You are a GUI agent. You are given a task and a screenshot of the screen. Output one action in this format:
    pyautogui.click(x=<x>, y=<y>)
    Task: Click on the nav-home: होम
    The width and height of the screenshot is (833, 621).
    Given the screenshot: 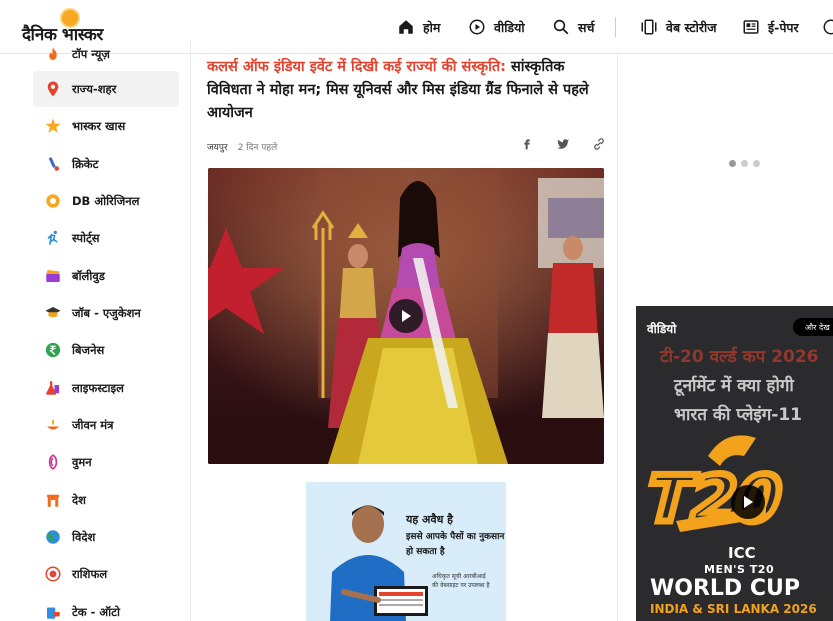 What is the action you would take?
    pyautogui.click(x=418, y=27)
    